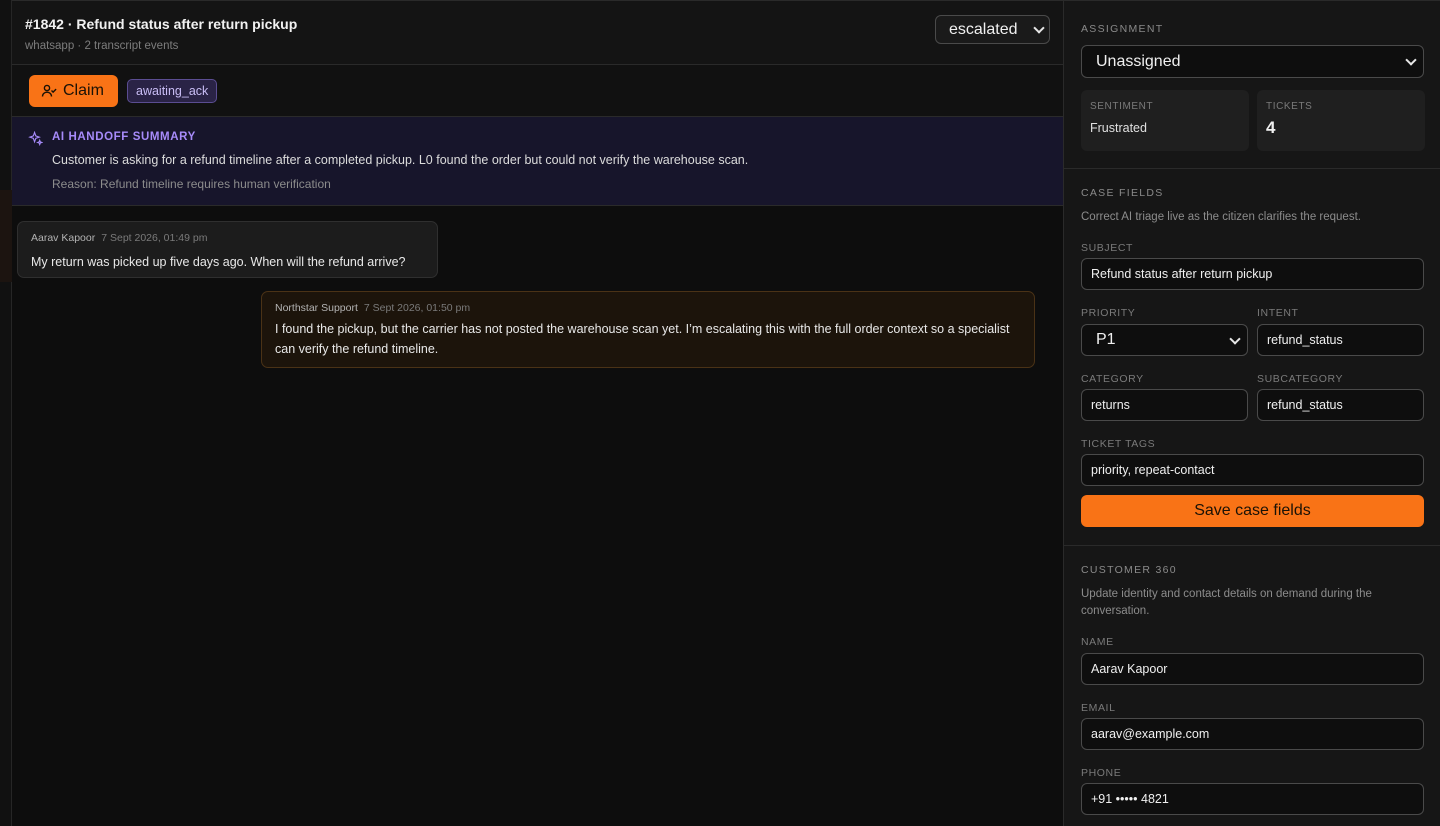  Describe the element at coordinates (1107, 248) in the screenshot. I see `subject-label: SUBJECT` at that location.